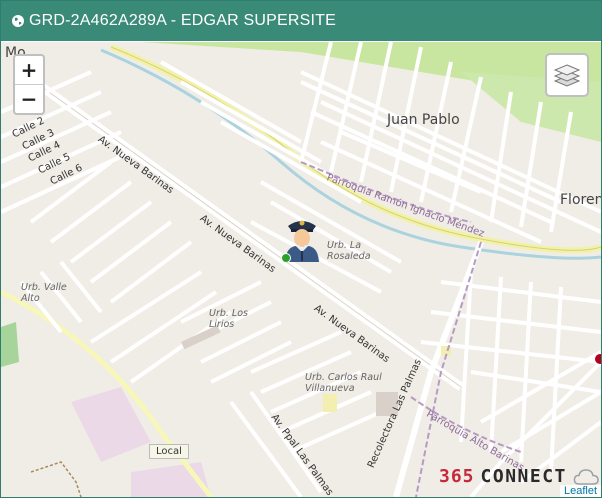 Image resolution: width=602 pixels, height=498 pixels. I want to click on globe-icon, so click(18, 21).